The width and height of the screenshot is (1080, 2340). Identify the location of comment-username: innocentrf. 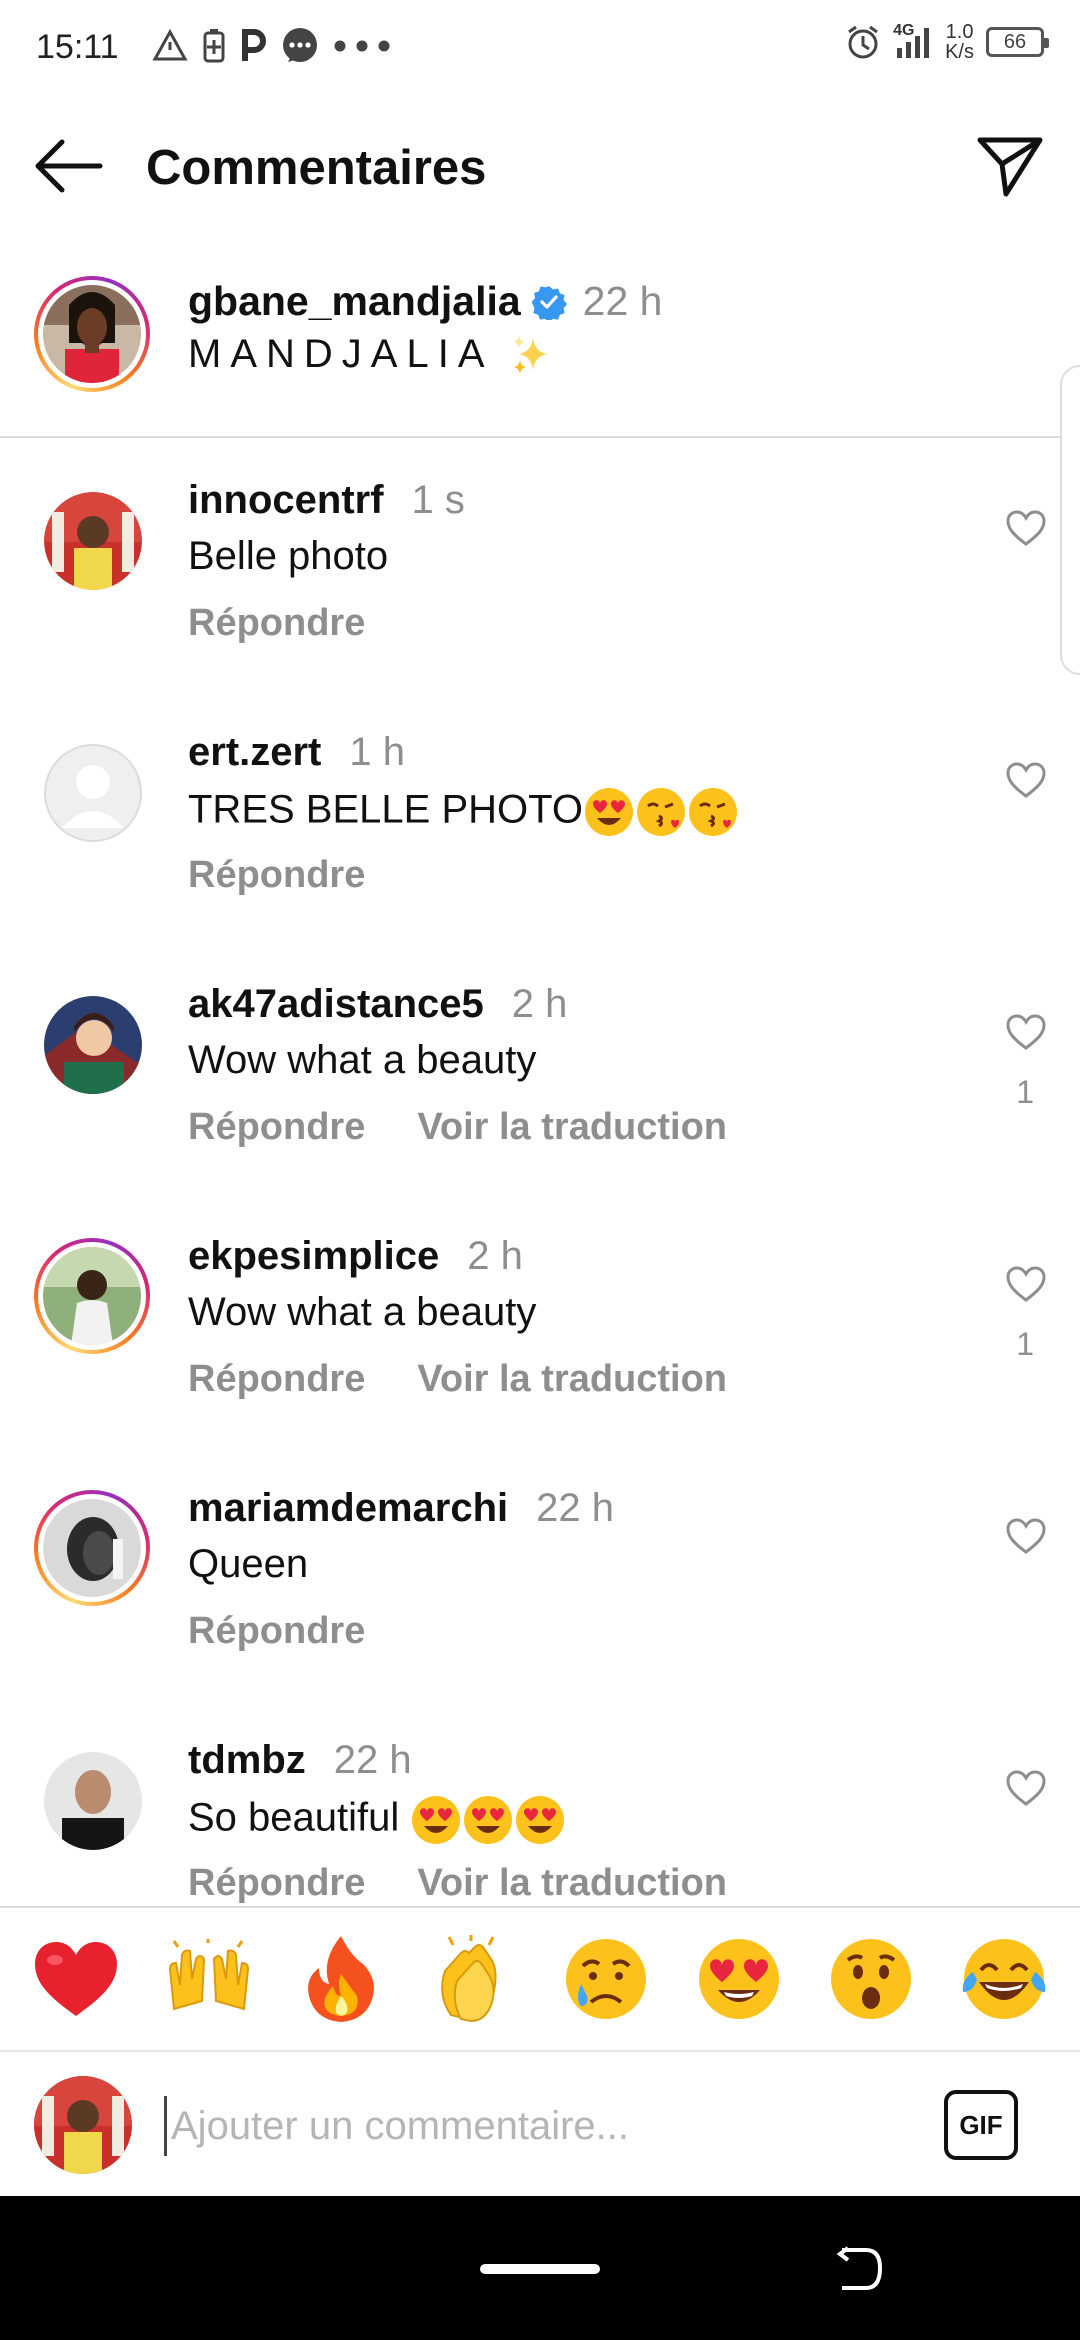
(286, 500).